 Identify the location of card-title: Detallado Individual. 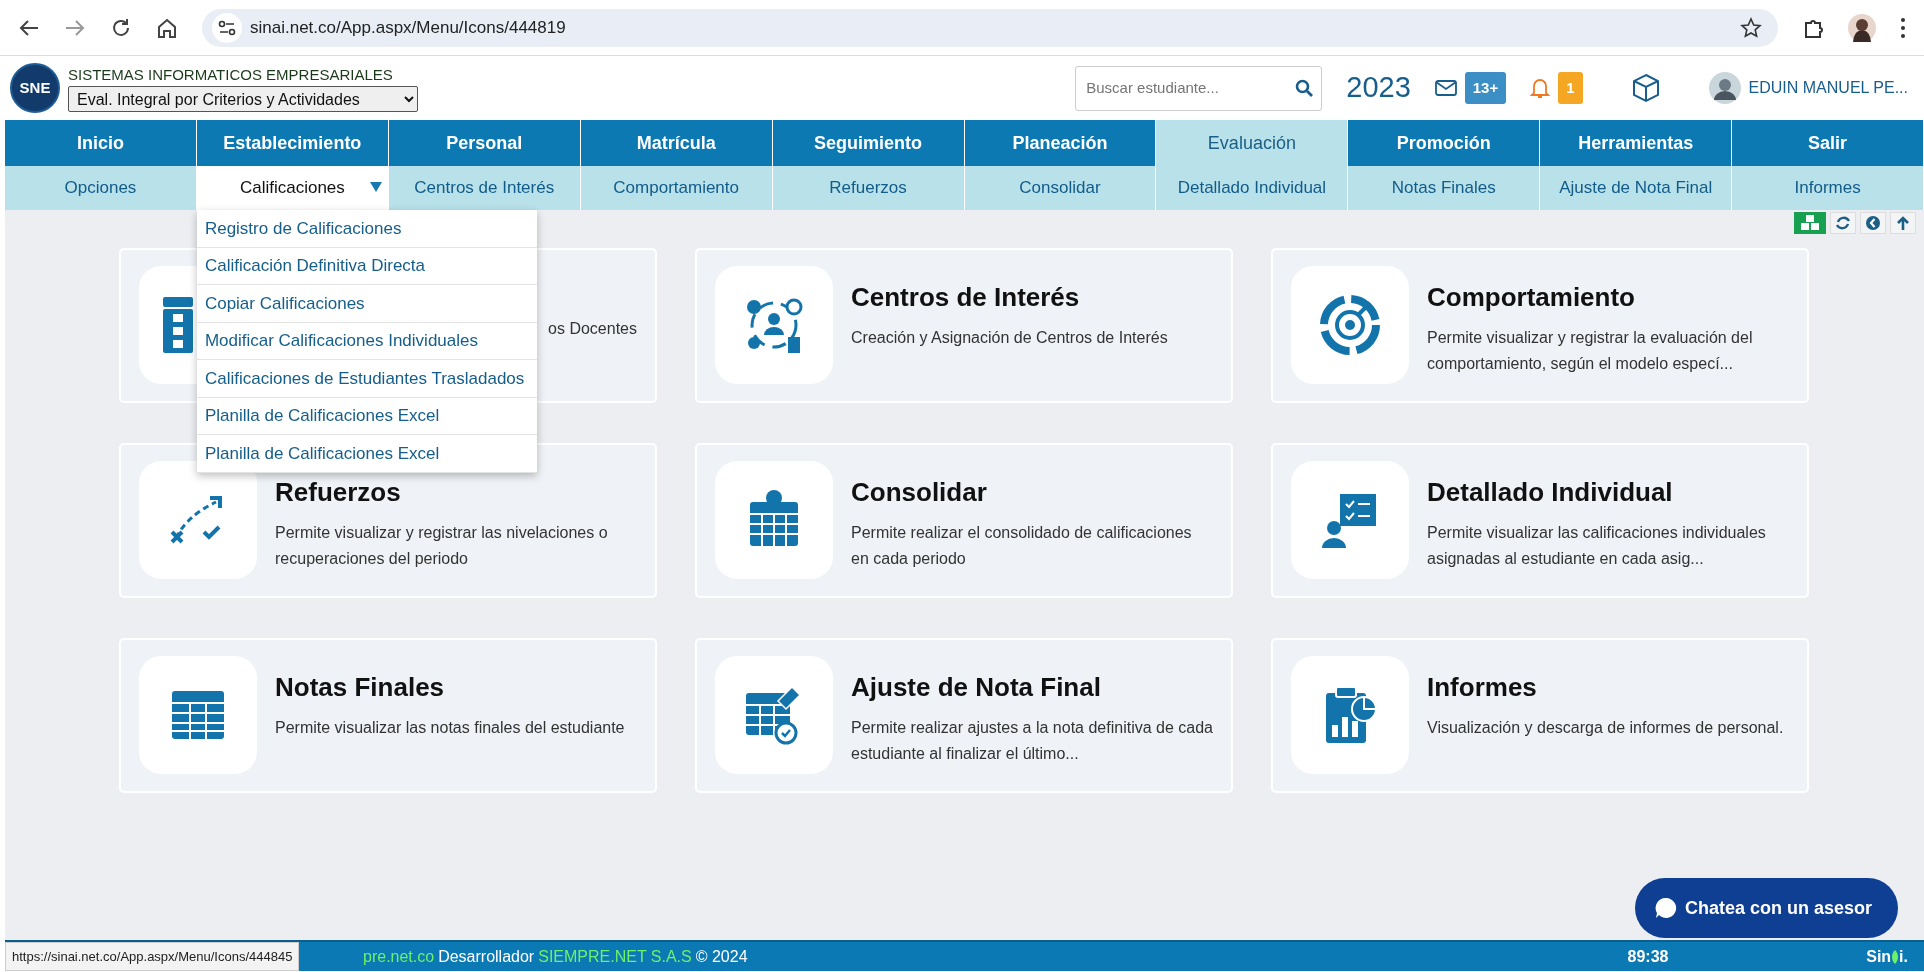
(1550, 492).